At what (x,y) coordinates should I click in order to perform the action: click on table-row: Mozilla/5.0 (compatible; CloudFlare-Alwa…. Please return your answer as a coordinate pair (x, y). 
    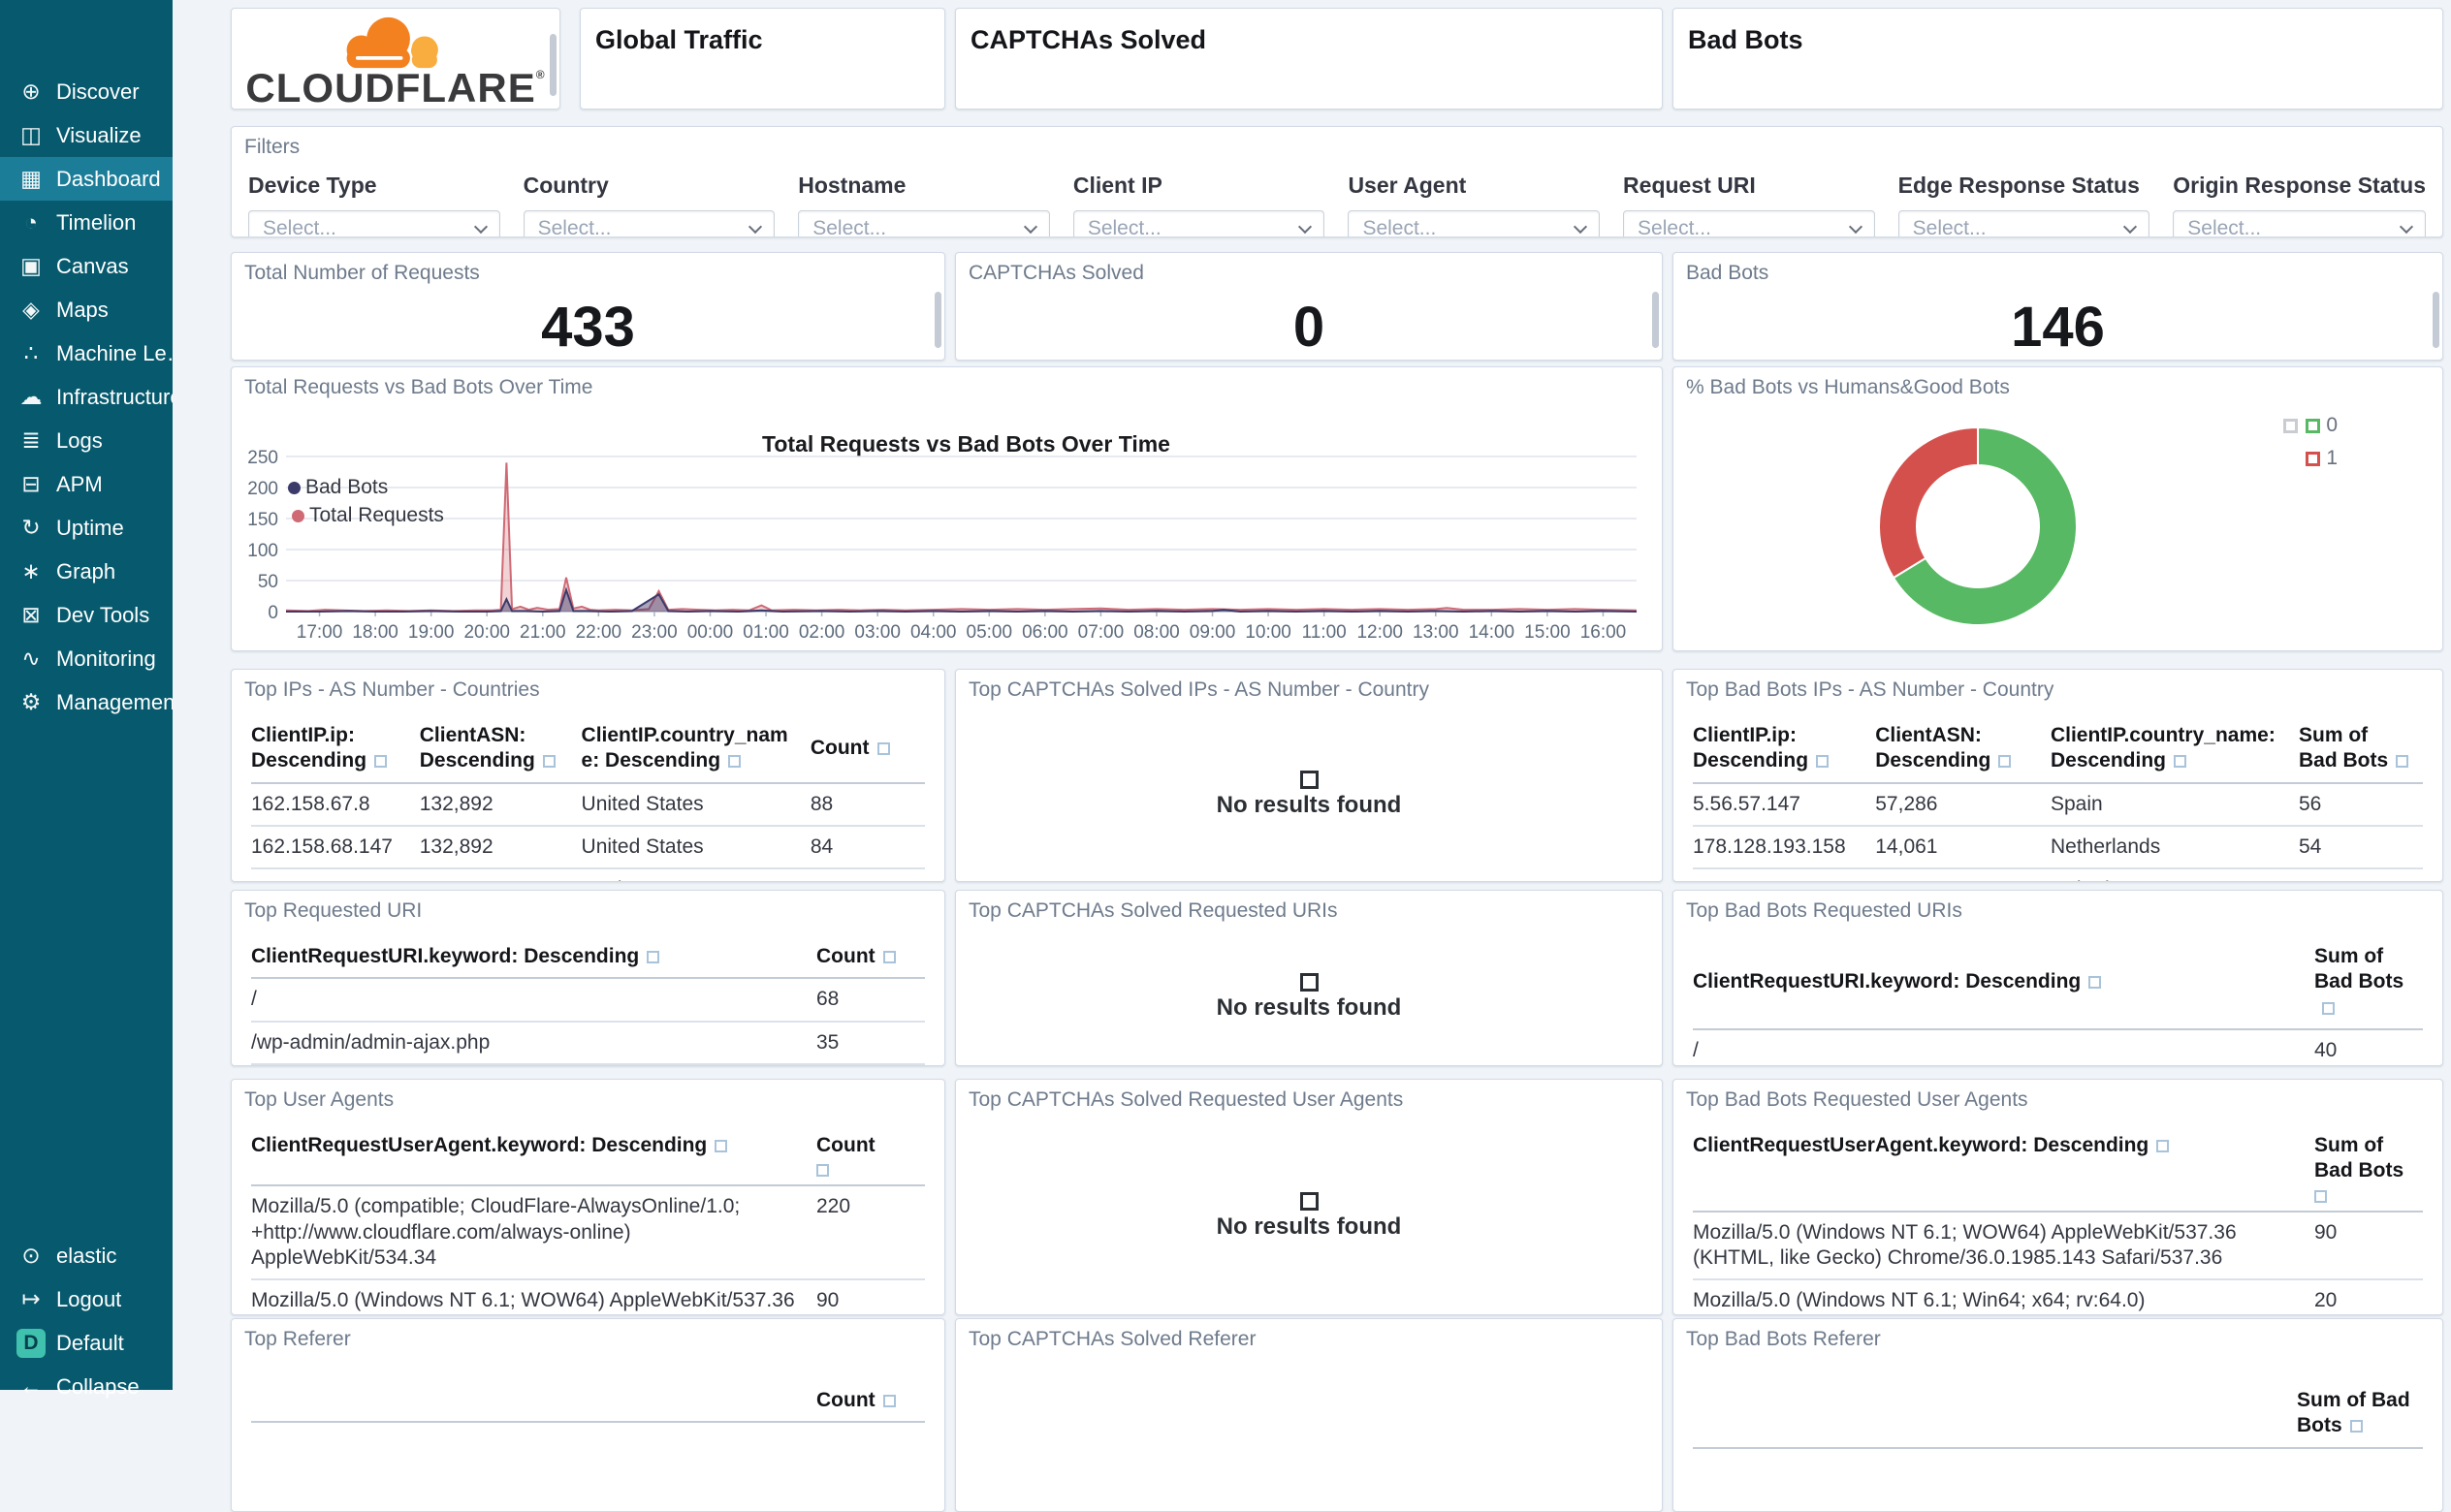
    Looking at the image, I should click on (588, 1233).